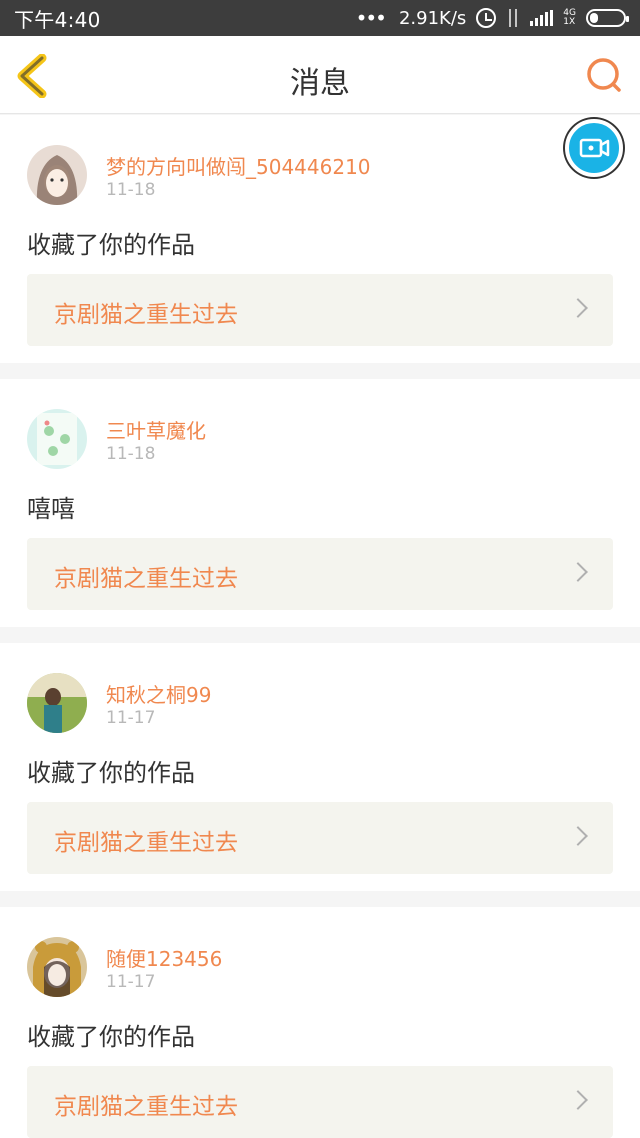 The height and width of the screenshot is (1138, 640). What do you see at coordinates (238, 165) in the screenshot?
I see `username: 梦的方向叫做闯_504446210` at bounding box center [238, 165].